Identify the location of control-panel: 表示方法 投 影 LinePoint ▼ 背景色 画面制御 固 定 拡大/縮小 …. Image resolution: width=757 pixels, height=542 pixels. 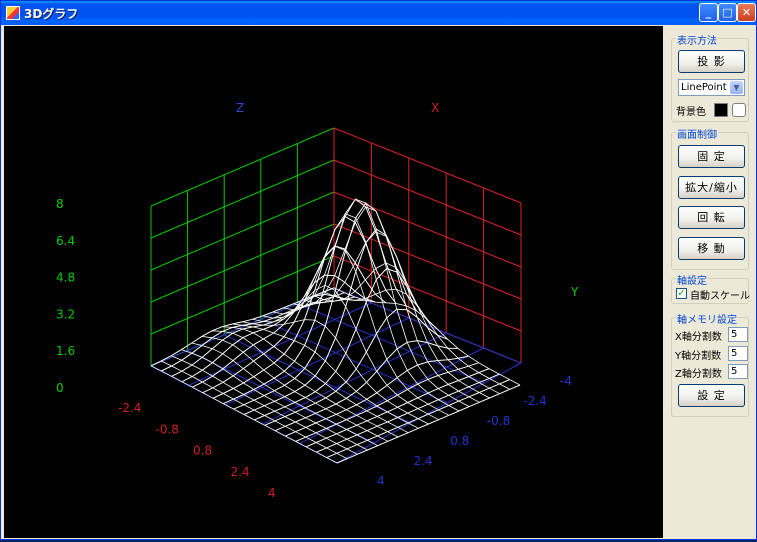
(710, 282).